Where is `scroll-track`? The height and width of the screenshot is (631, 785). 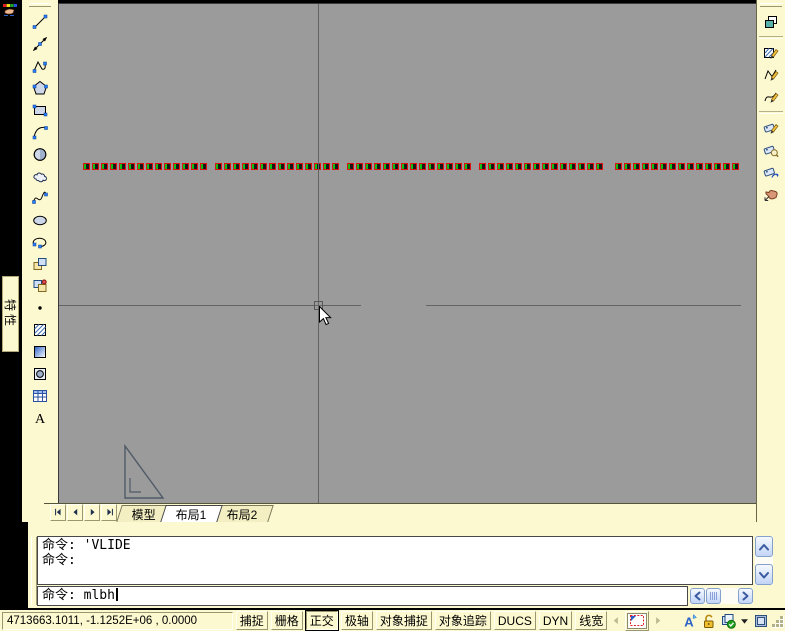 scroll-track is located at coordinates (729, 596).